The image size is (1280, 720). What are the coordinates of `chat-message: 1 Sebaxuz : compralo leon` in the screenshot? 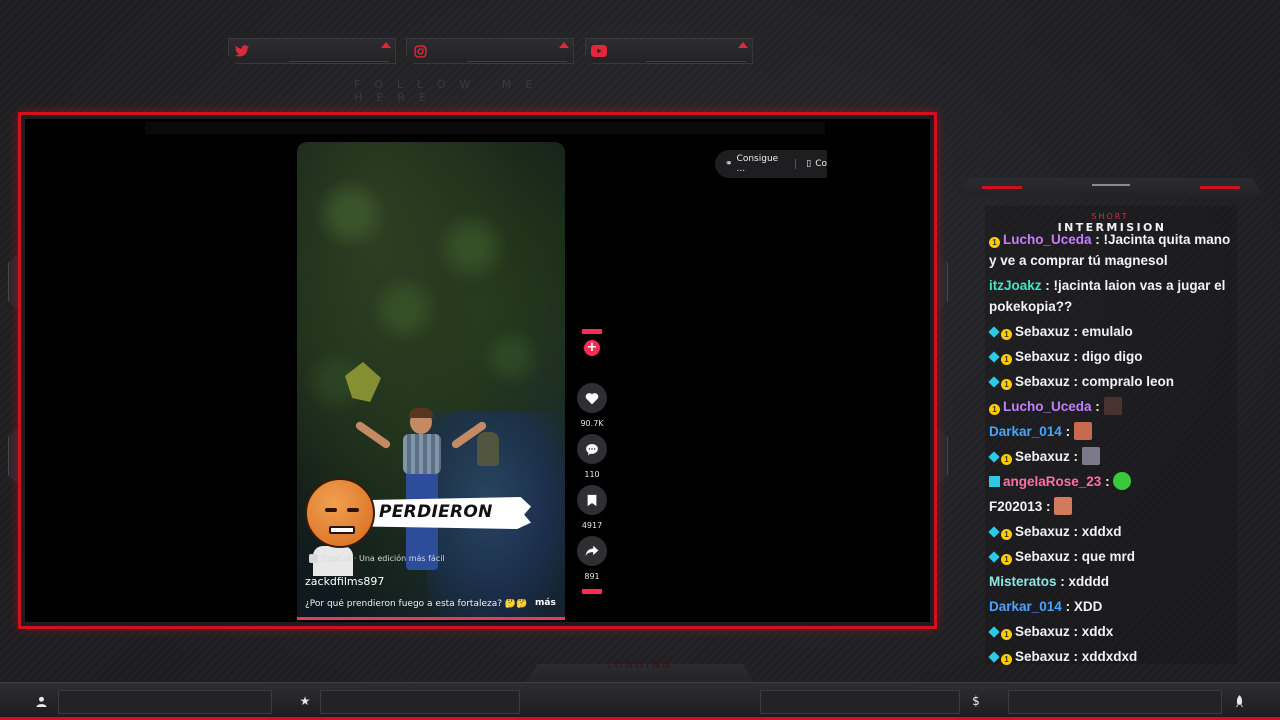 It's located at (1113, 381).